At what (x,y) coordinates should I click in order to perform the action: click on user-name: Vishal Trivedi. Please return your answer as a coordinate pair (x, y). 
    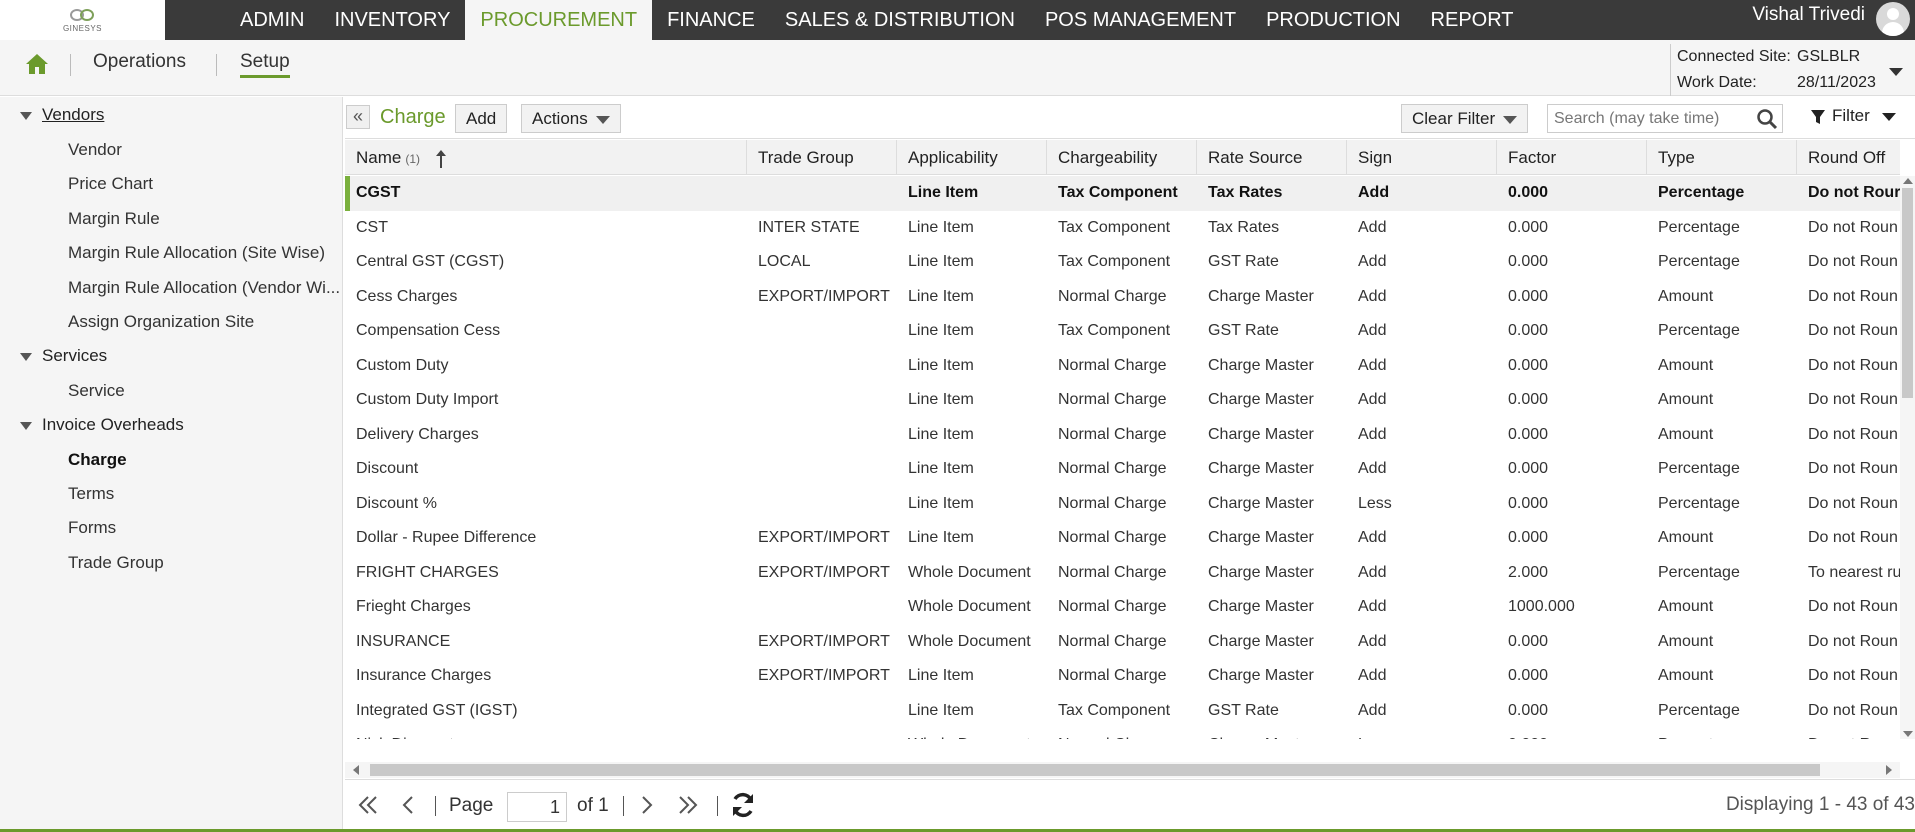
    Looking at the image, I should click on (1808, 16).